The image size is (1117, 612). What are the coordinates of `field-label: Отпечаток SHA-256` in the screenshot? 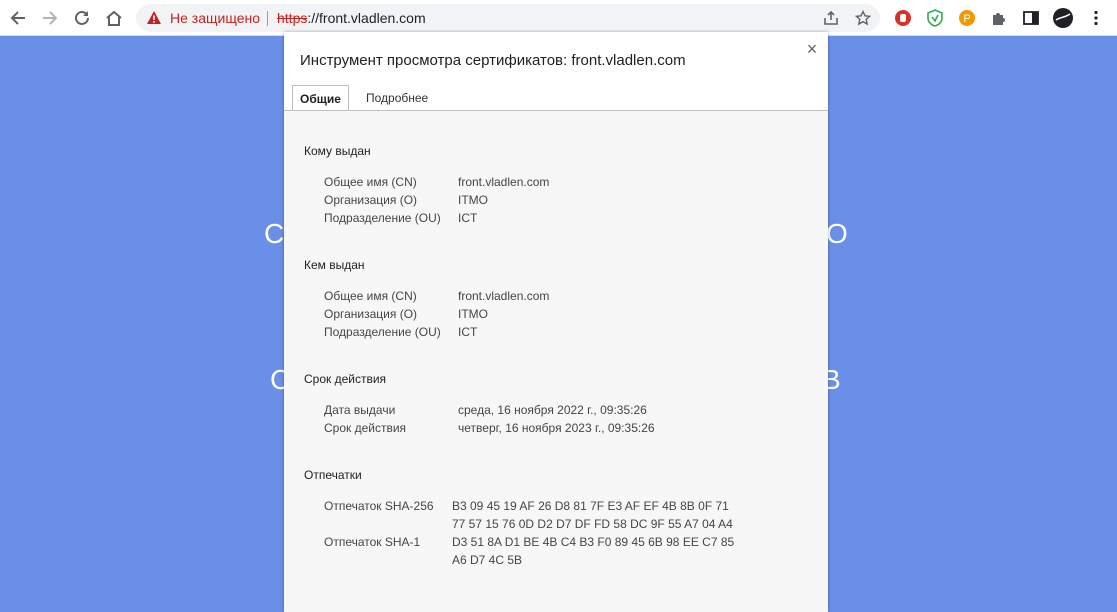 It's located at (379, 506).